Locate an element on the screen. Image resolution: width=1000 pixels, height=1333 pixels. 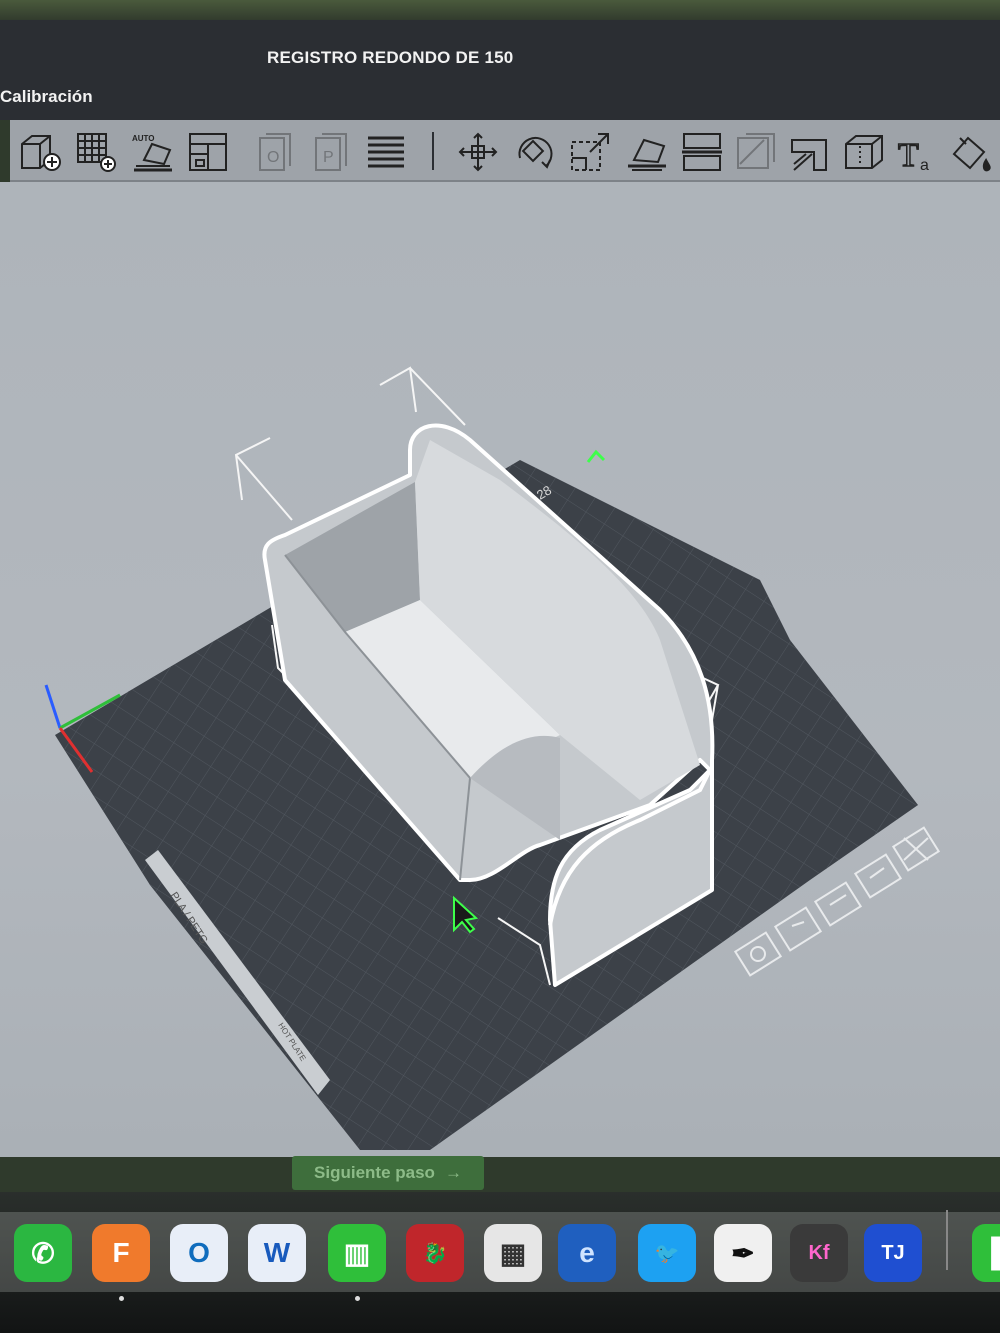
lay-on-face-icon is located at coordinates (646, 152).